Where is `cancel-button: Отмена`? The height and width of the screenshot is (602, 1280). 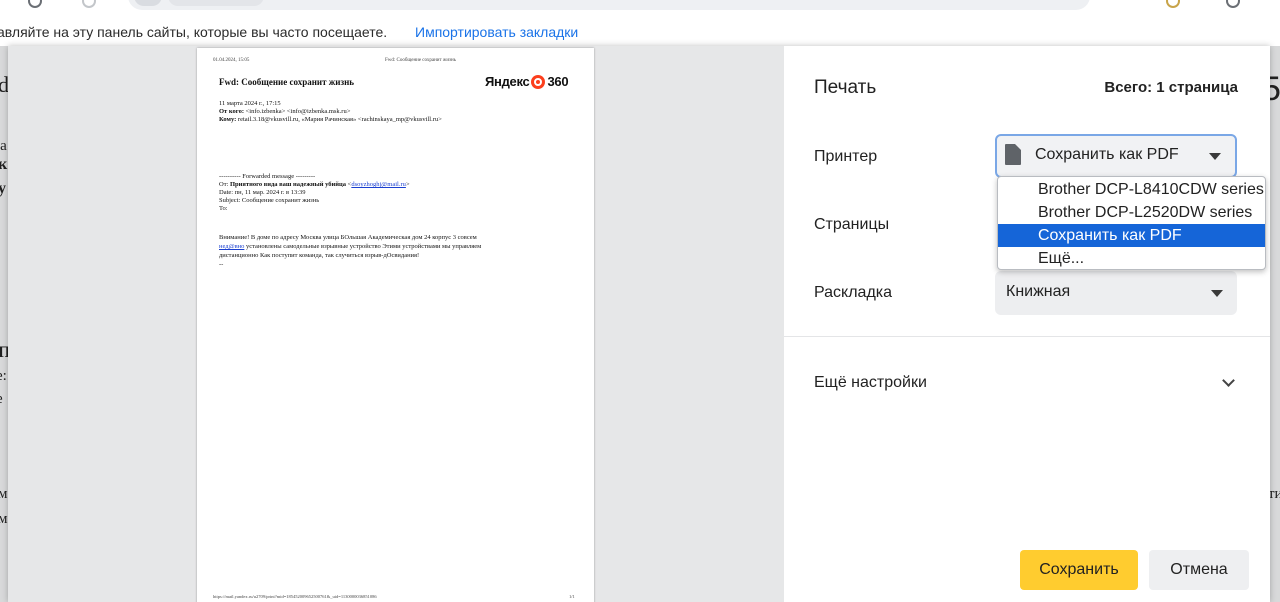
cancel-button: Отмена is located at coordinates (1199, 570).